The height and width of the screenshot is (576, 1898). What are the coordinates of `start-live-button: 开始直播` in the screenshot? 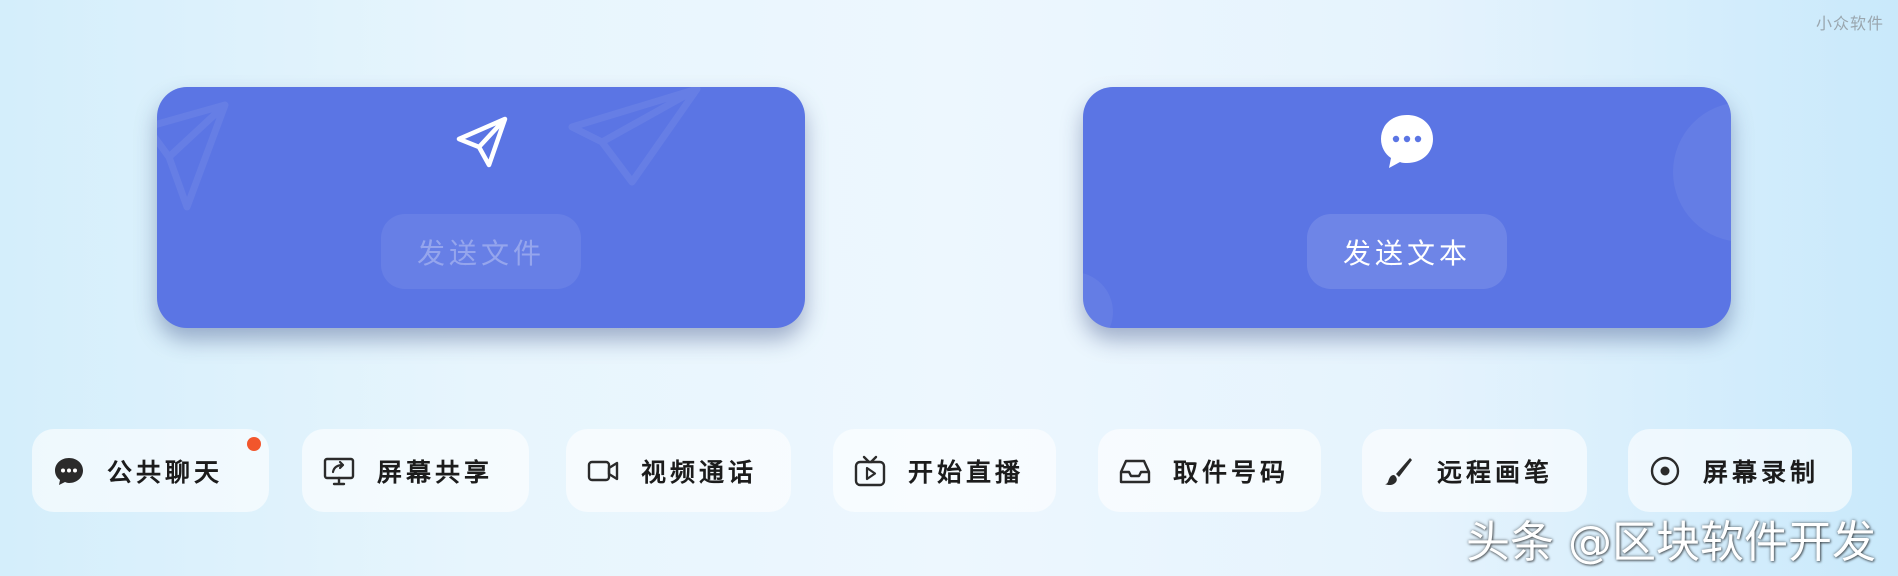 It's located at (944, 470).